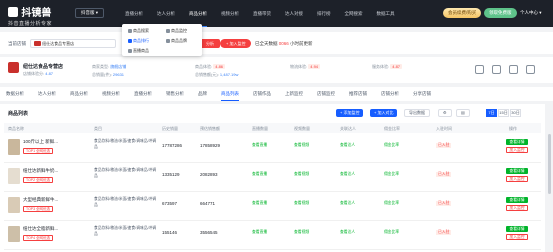 The width and height of the screenshot is (553, 252). What do you see at coordinates (138, 31) in the screenshot?
I see `dd-item-search: 商品搜索` at bounding box center [138, 31].